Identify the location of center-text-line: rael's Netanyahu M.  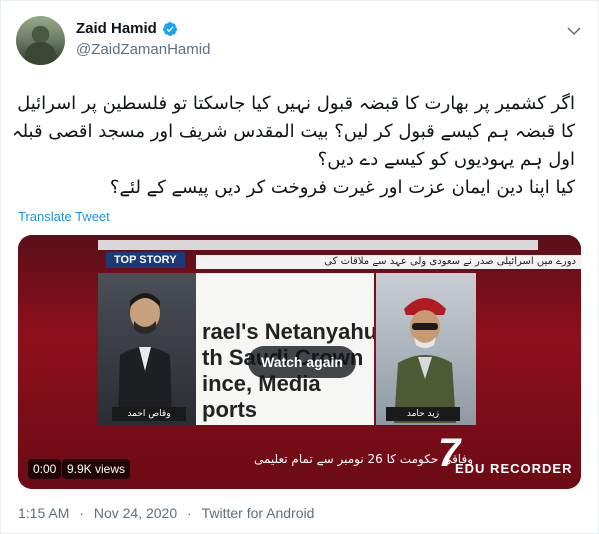
(288, 331).